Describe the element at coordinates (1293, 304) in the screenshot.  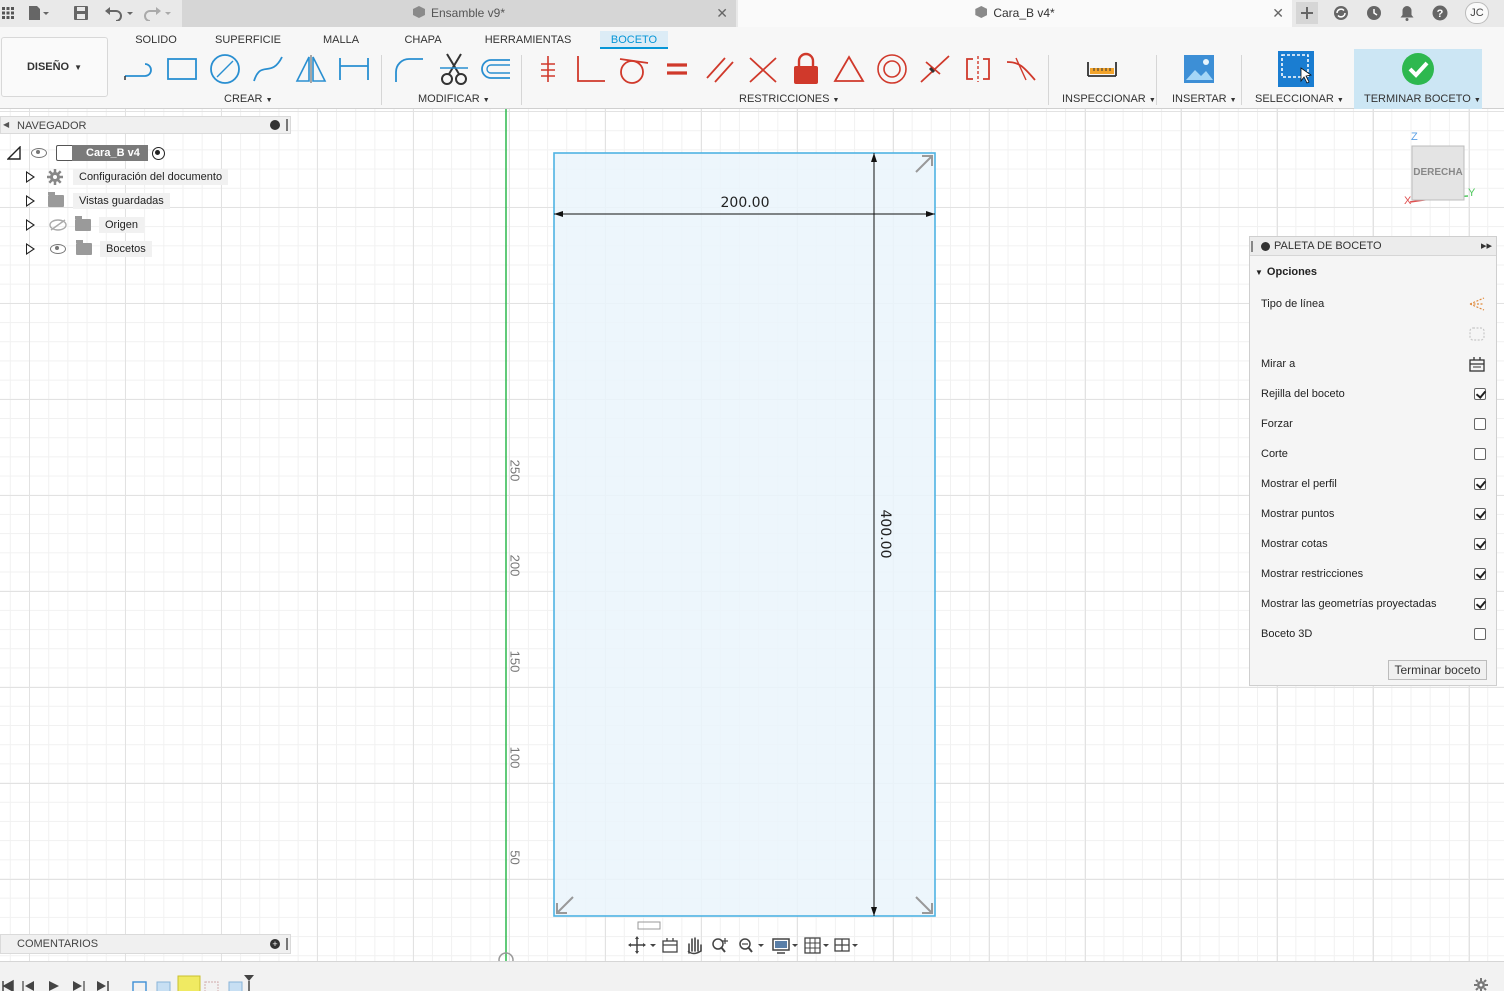
I see `palette-row-label: Tipo de línea` at that location.